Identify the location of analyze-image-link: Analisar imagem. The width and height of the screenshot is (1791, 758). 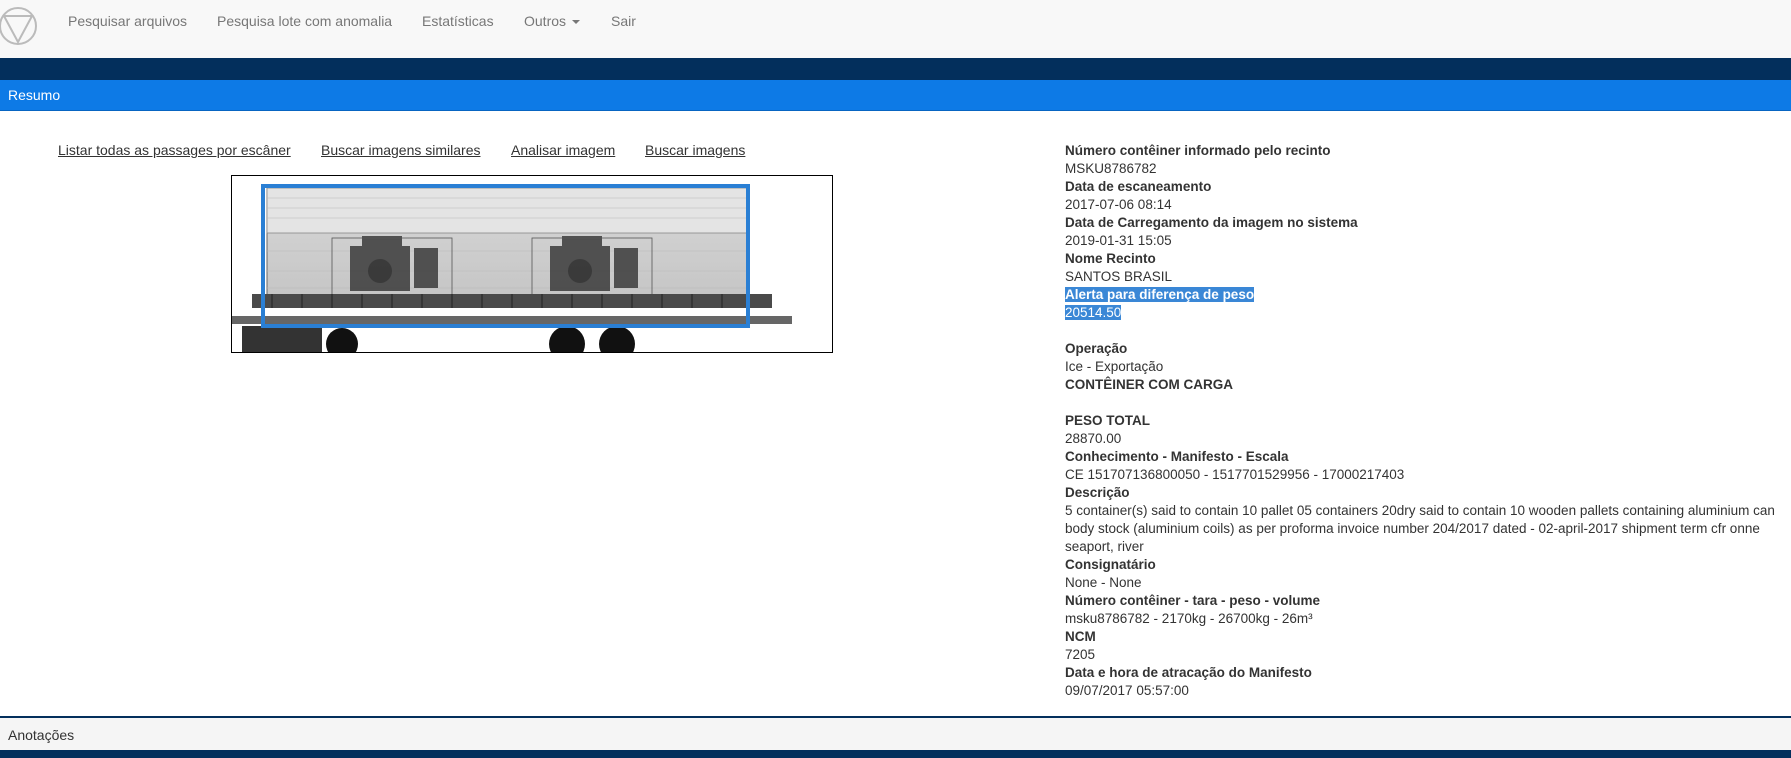
(563, 150).